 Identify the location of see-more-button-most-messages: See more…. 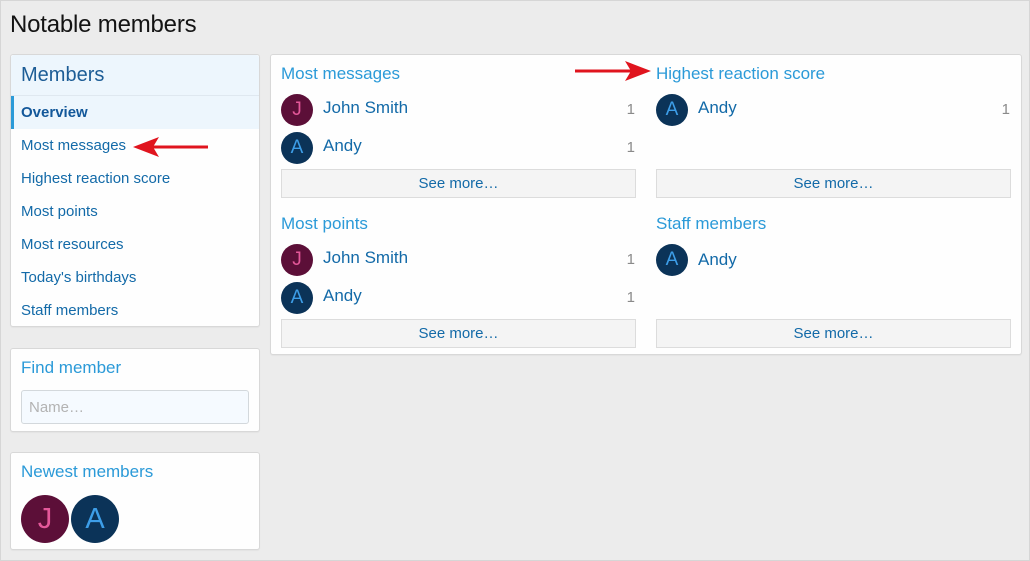
(458, 183).